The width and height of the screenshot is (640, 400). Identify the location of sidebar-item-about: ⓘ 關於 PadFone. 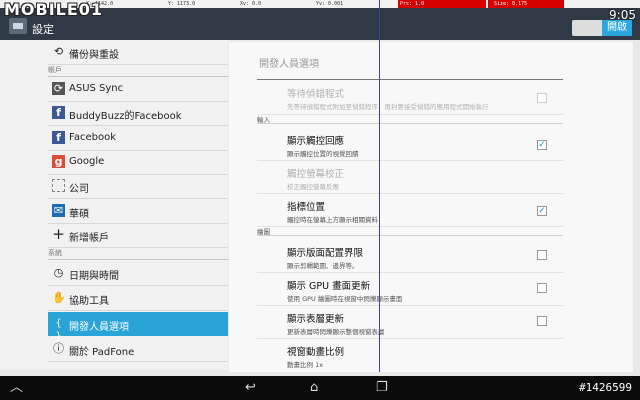
(138, 349).